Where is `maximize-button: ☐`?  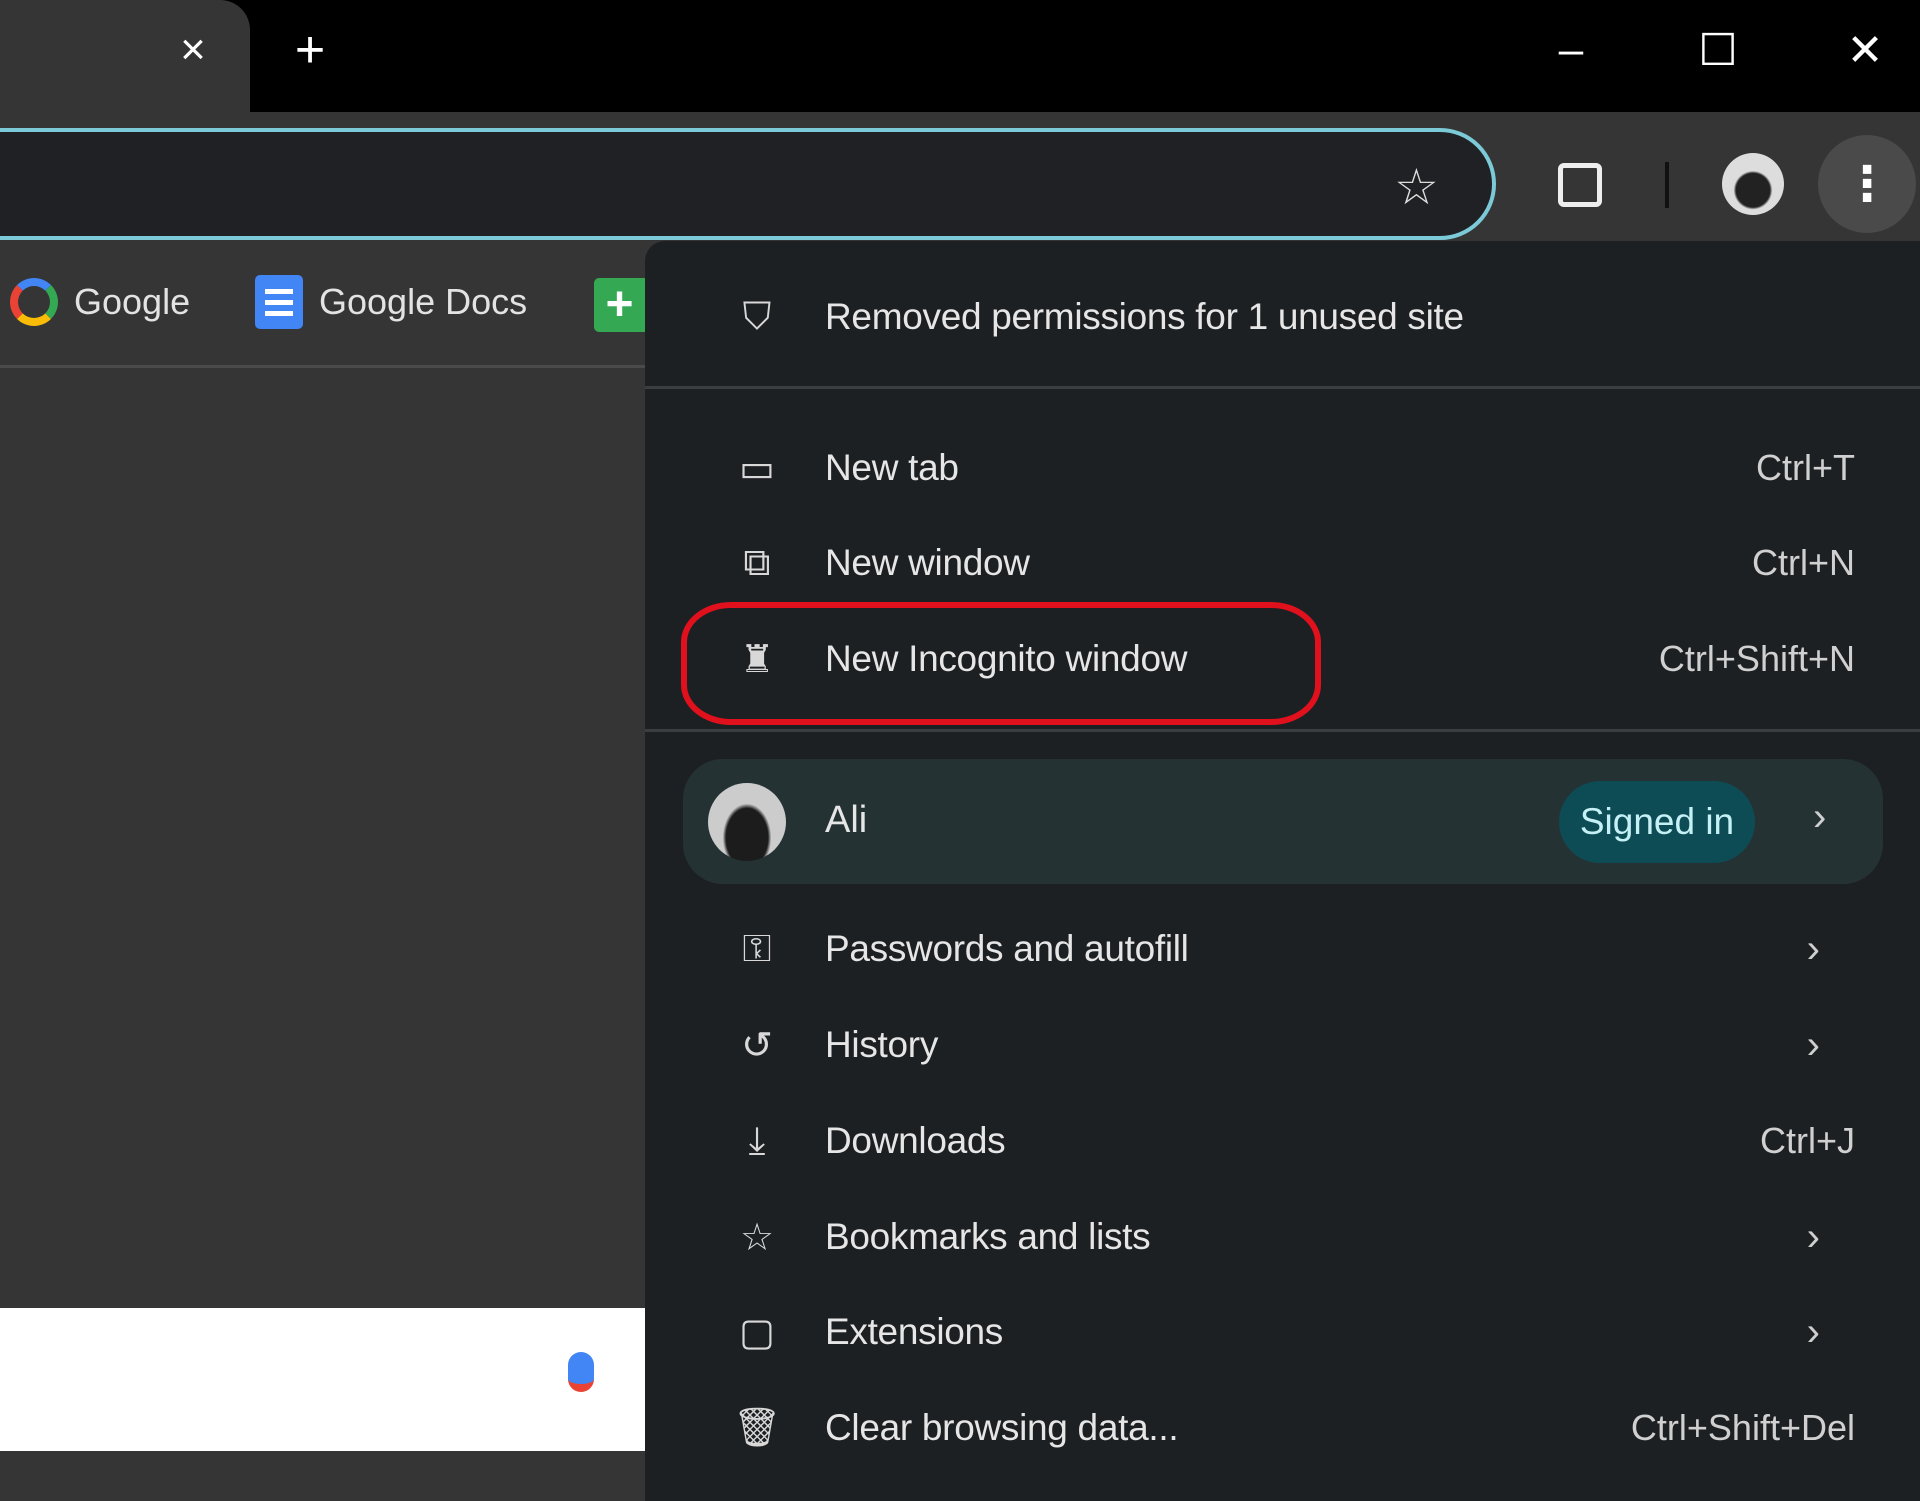 maximize-button: ☐ is located at coordinates (1718, 50).